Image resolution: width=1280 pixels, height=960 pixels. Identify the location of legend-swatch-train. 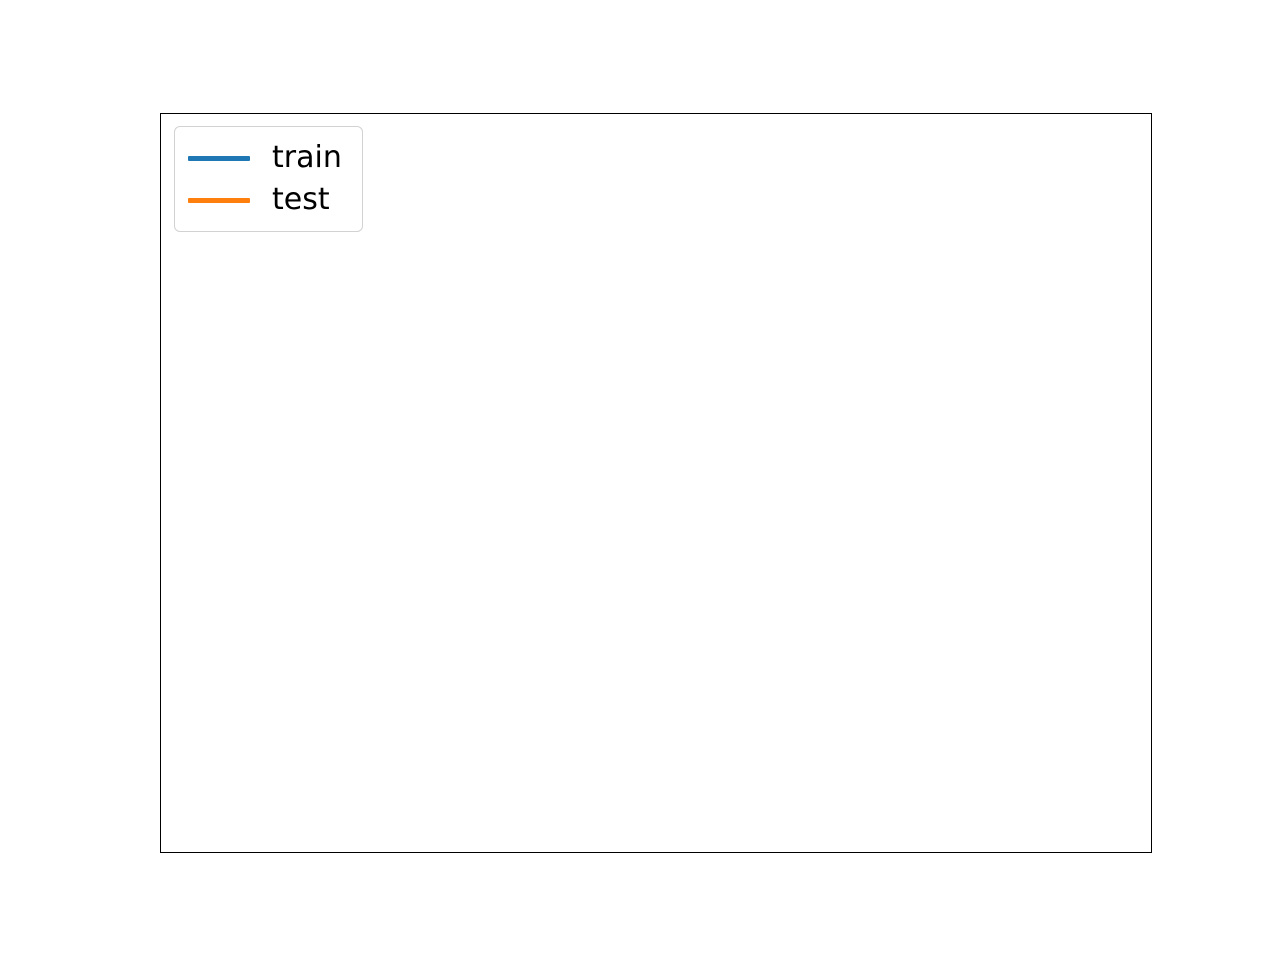
(219, 158).